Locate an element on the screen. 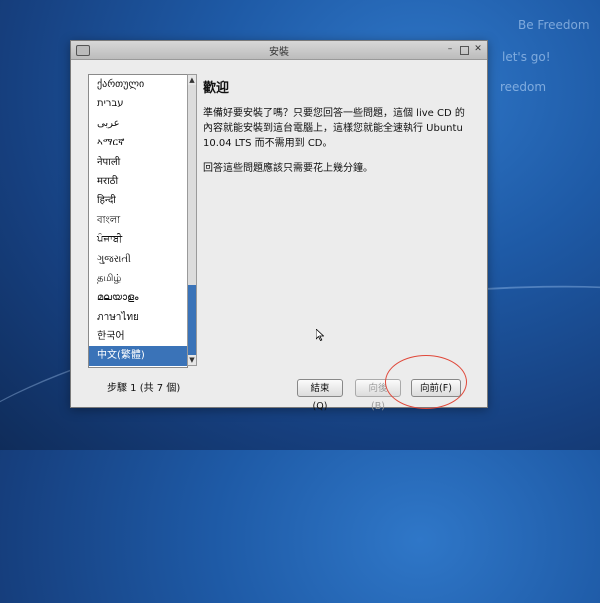  scroll-up-icon: ▲ is located at coordinates (192, 80).